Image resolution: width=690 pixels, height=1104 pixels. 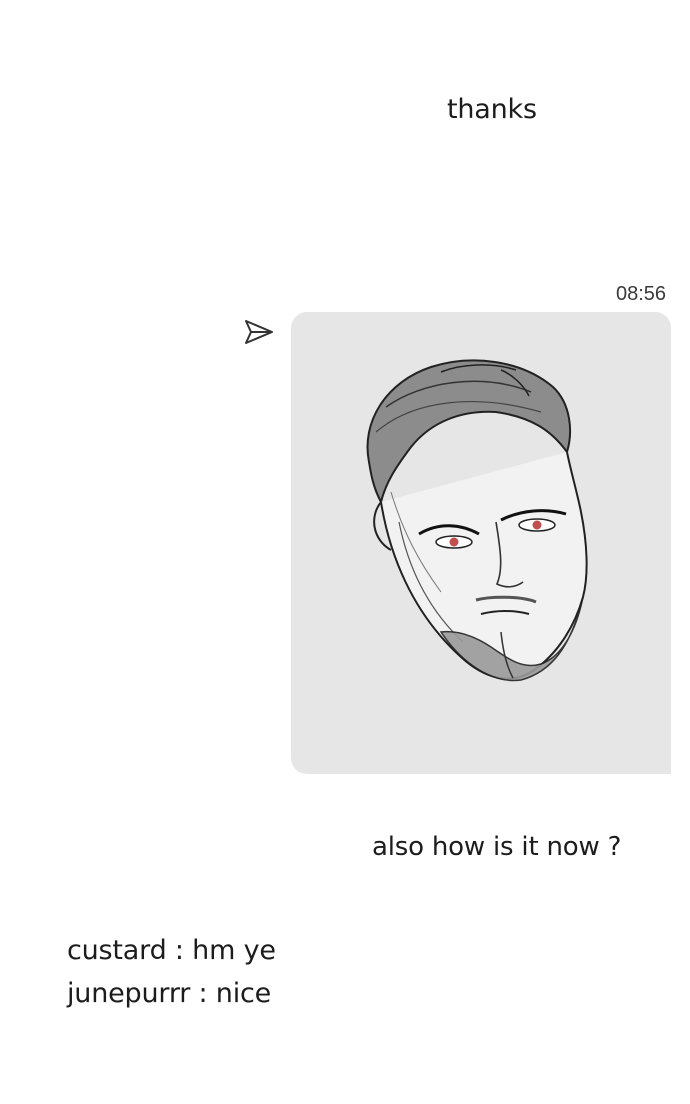 What do you see at coordinates (477, 520) in the screenshot?
I see `portrait-sketch-icon` at bounding box center [477, 520].